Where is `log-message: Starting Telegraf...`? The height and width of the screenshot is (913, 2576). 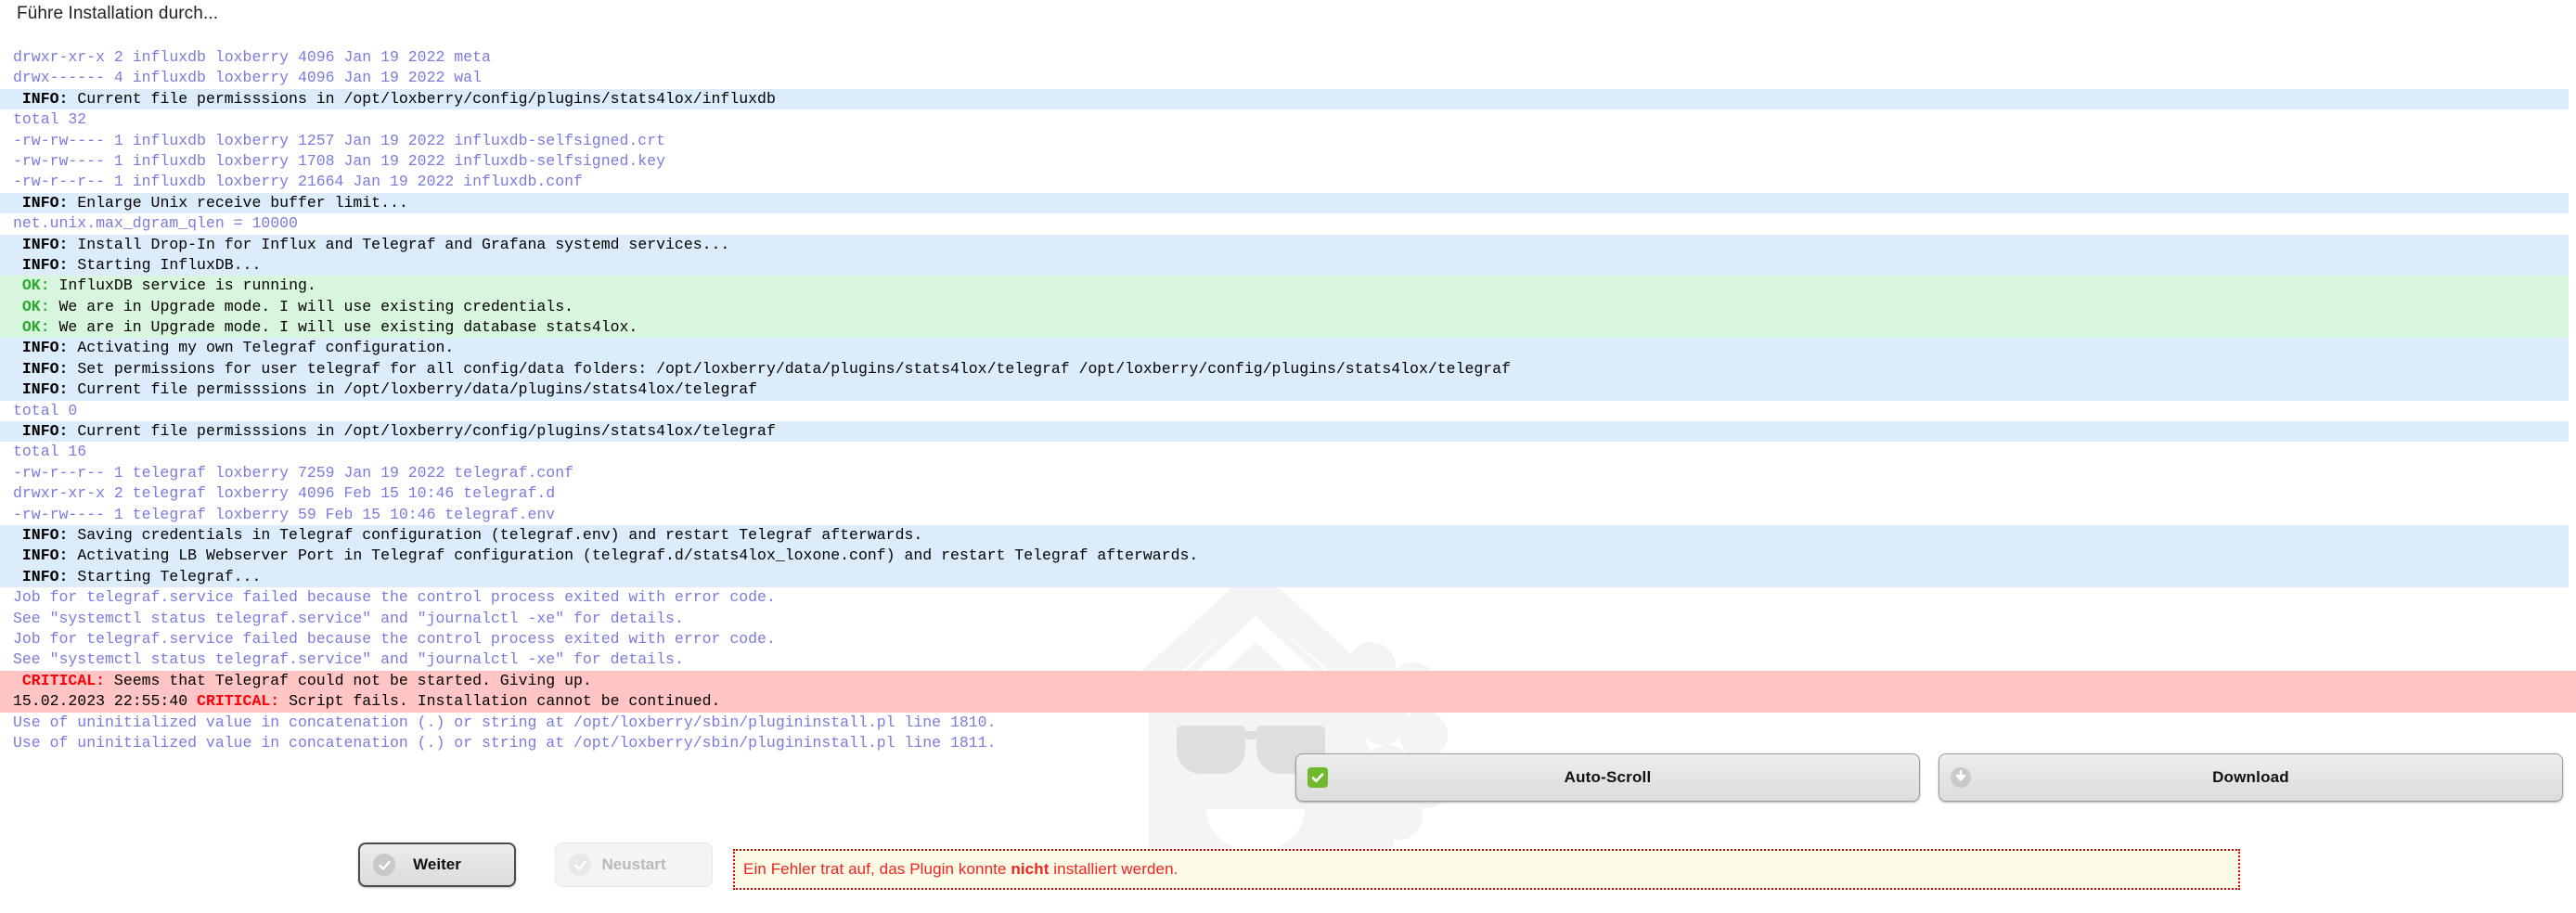
log-message: Starting Telegraf... is located at coordinates (165, 576).